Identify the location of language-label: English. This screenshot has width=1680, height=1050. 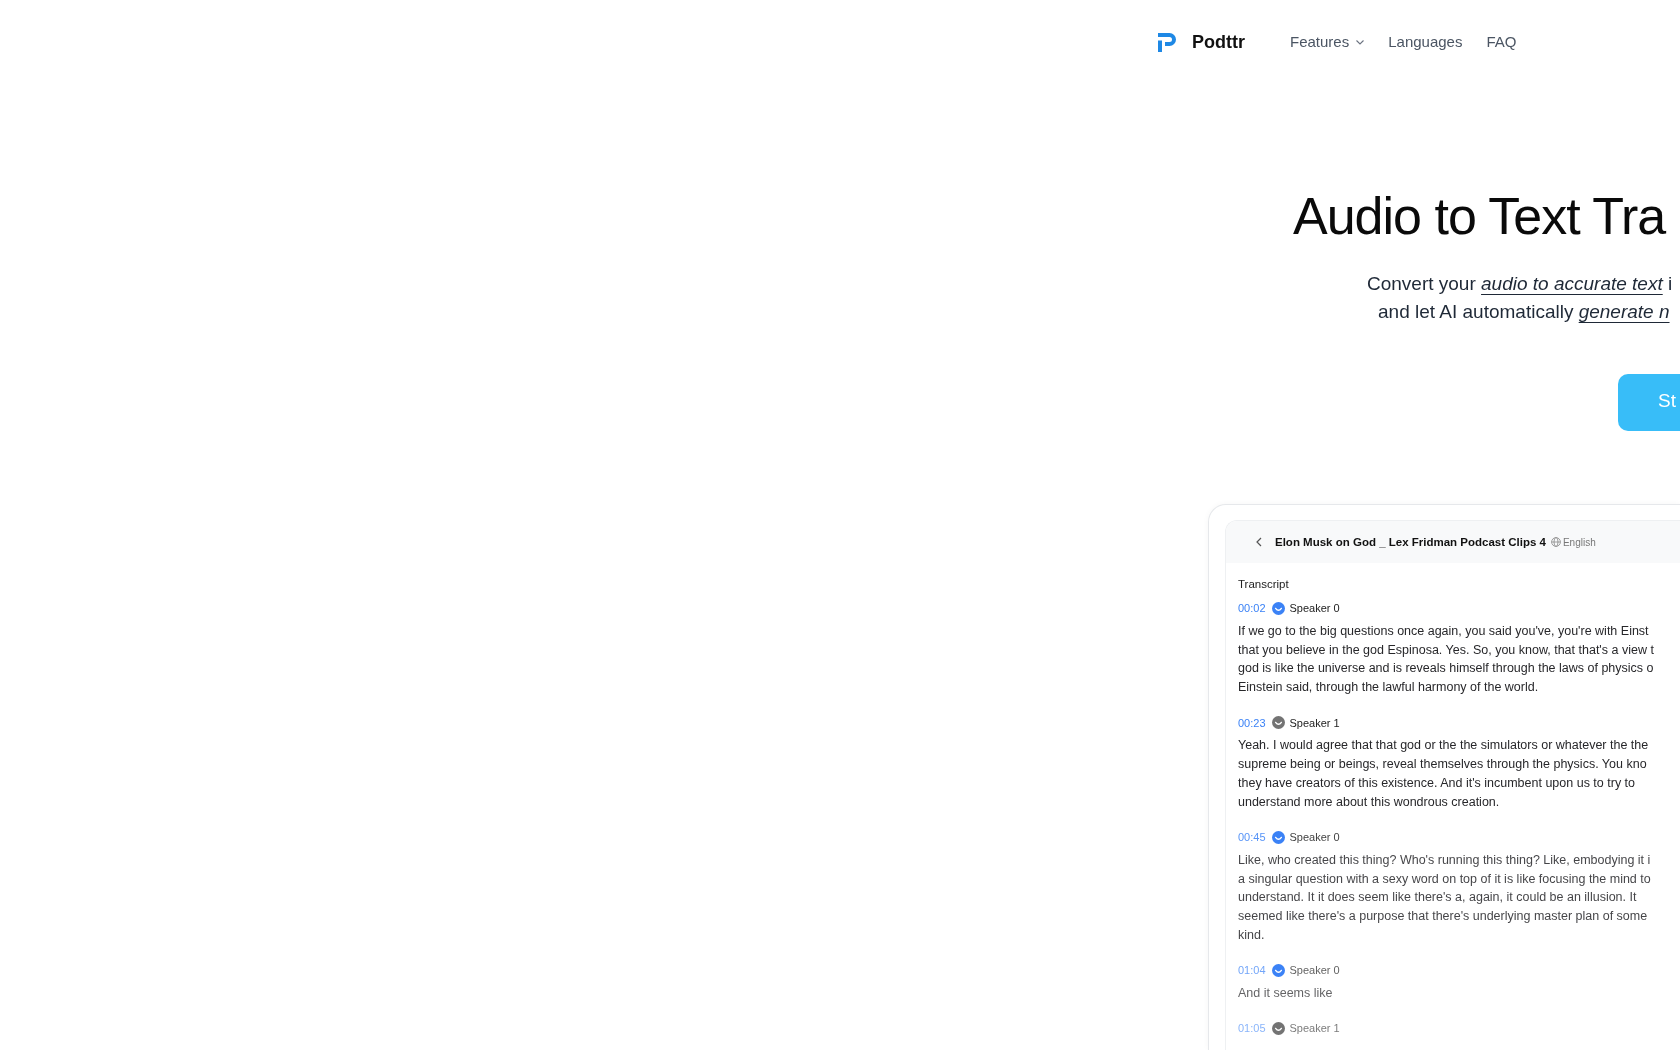
(1579, 542).